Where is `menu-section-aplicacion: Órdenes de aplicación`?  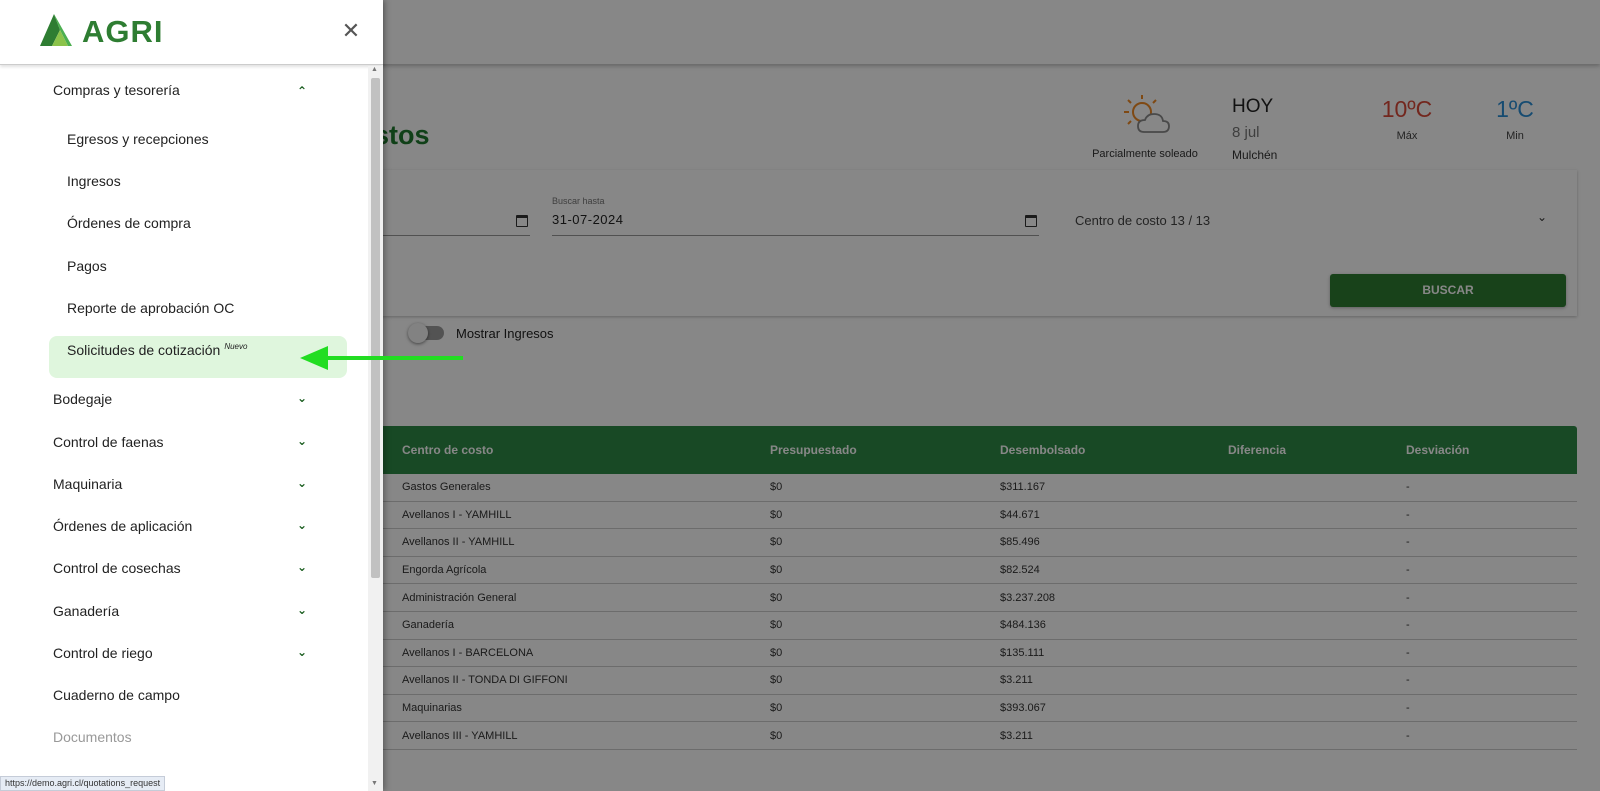 menu-section-aplicacion: Órdenes de aplicación is located at coordinates (122, 526).